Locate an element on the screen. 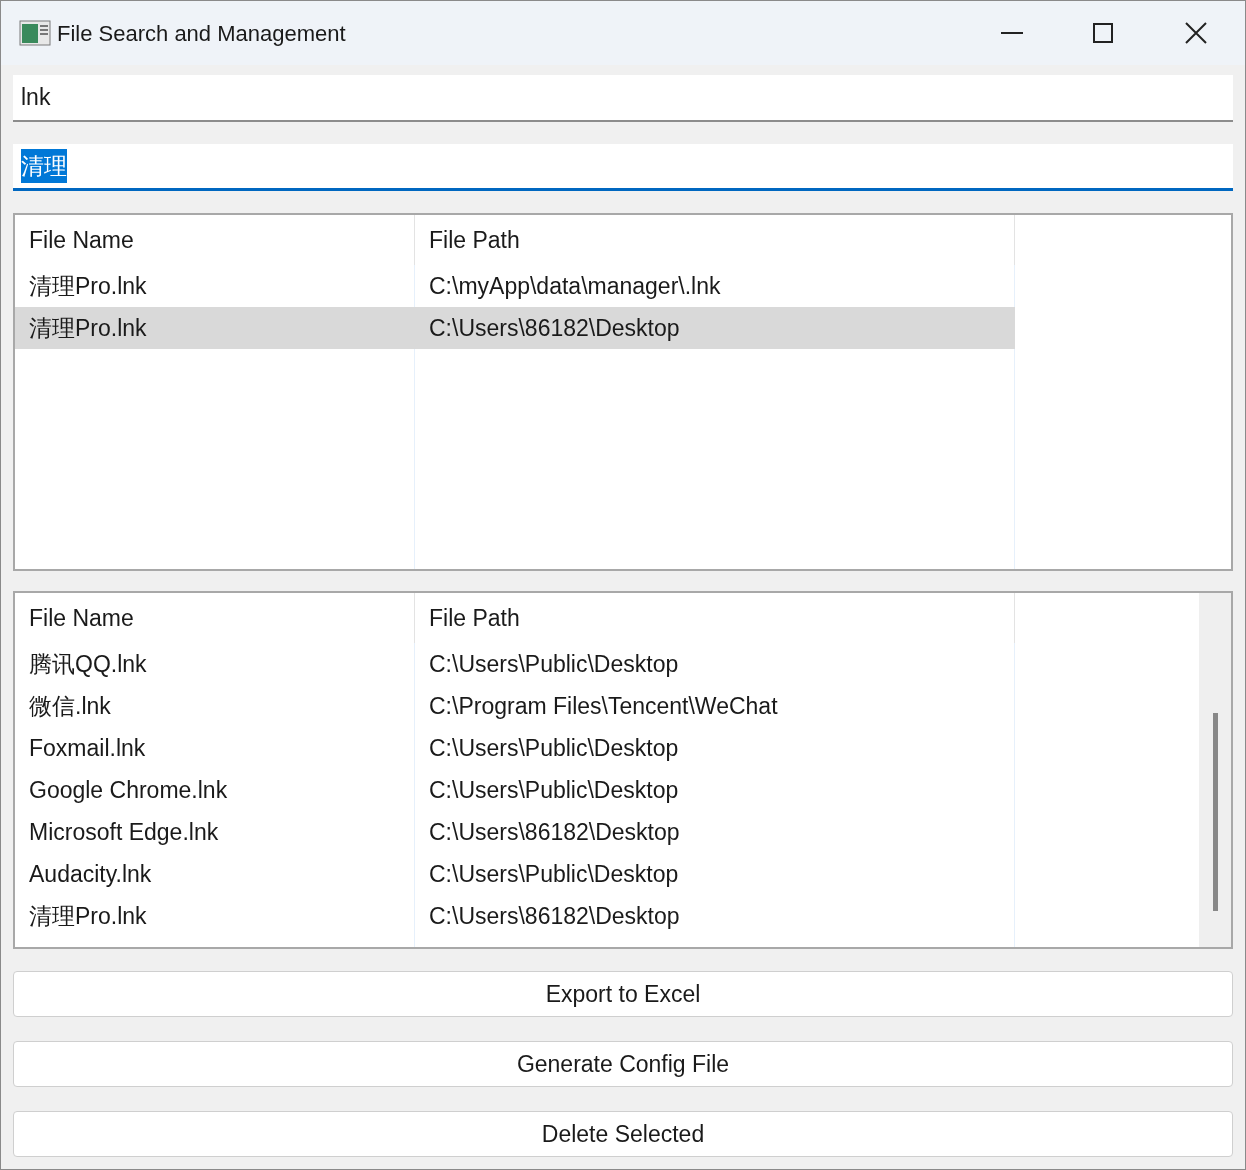  scrollbar is located at coordinates (1215, 770).